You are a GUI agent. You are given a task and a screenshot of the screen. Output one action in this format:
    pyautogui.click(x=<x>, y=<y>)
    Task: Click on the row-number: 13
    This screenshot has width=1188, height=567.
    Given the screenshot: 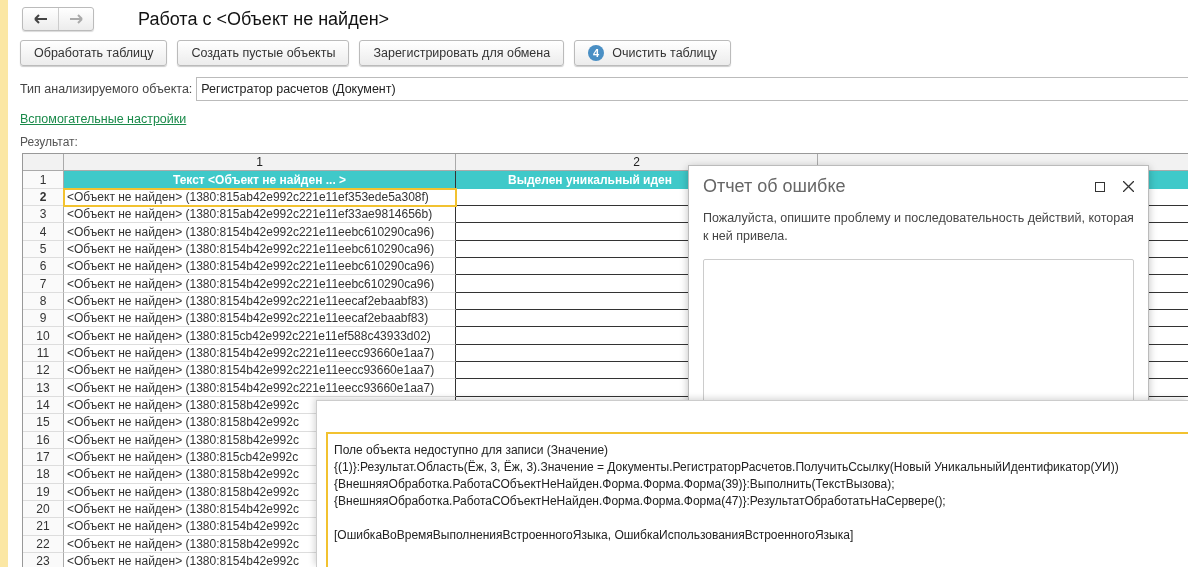 What is the action you would take?
    pyautogui.click(x=43, y=388)
    